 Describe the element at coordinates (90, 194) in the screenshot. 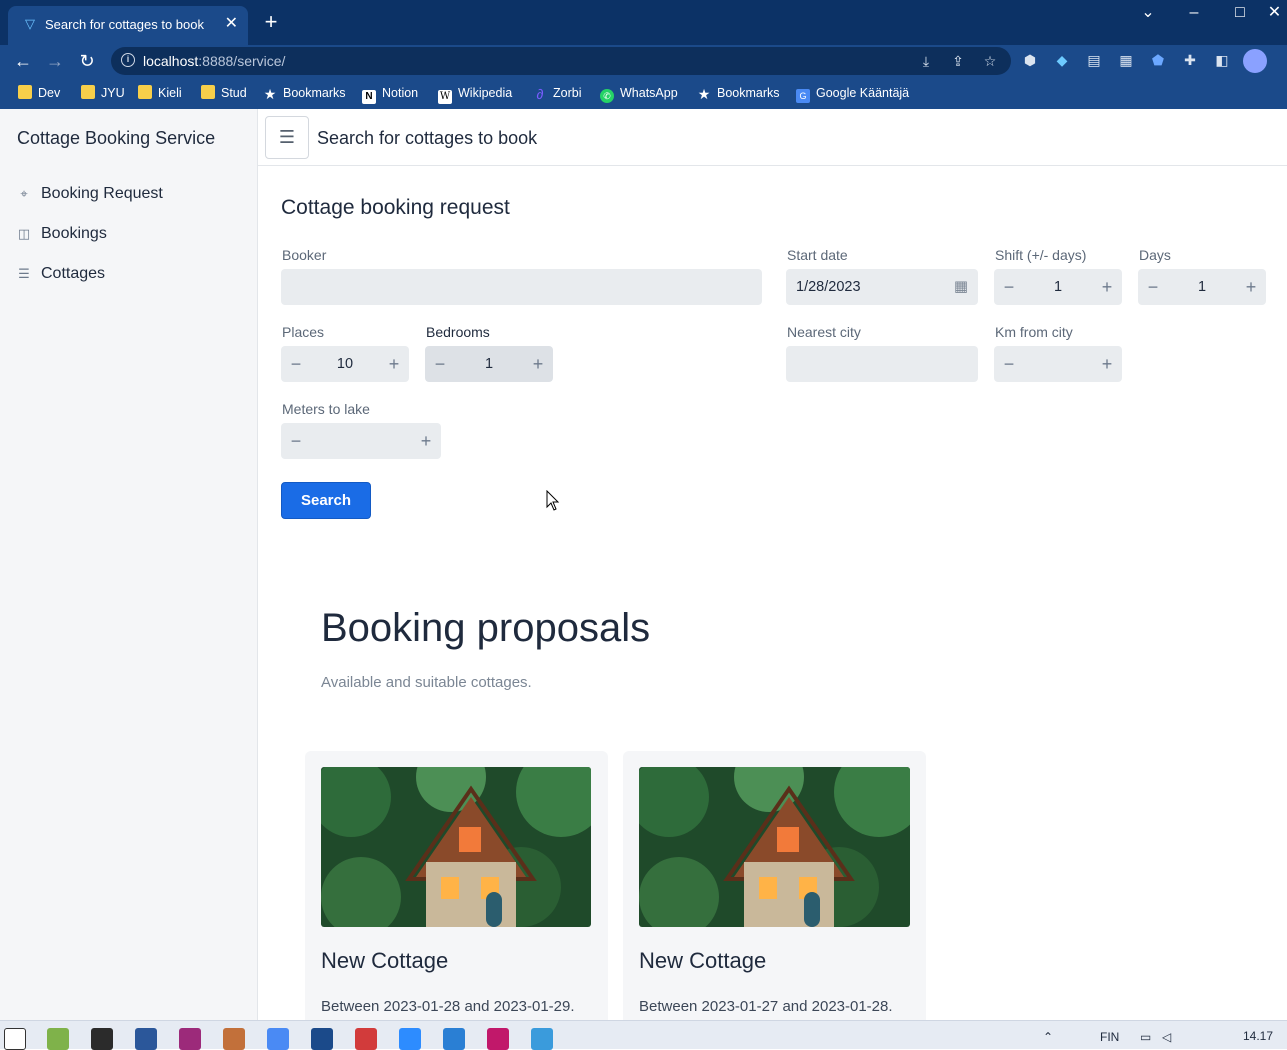

I see `nav-item-booking-request: ⌖ Booking Request` at that location.